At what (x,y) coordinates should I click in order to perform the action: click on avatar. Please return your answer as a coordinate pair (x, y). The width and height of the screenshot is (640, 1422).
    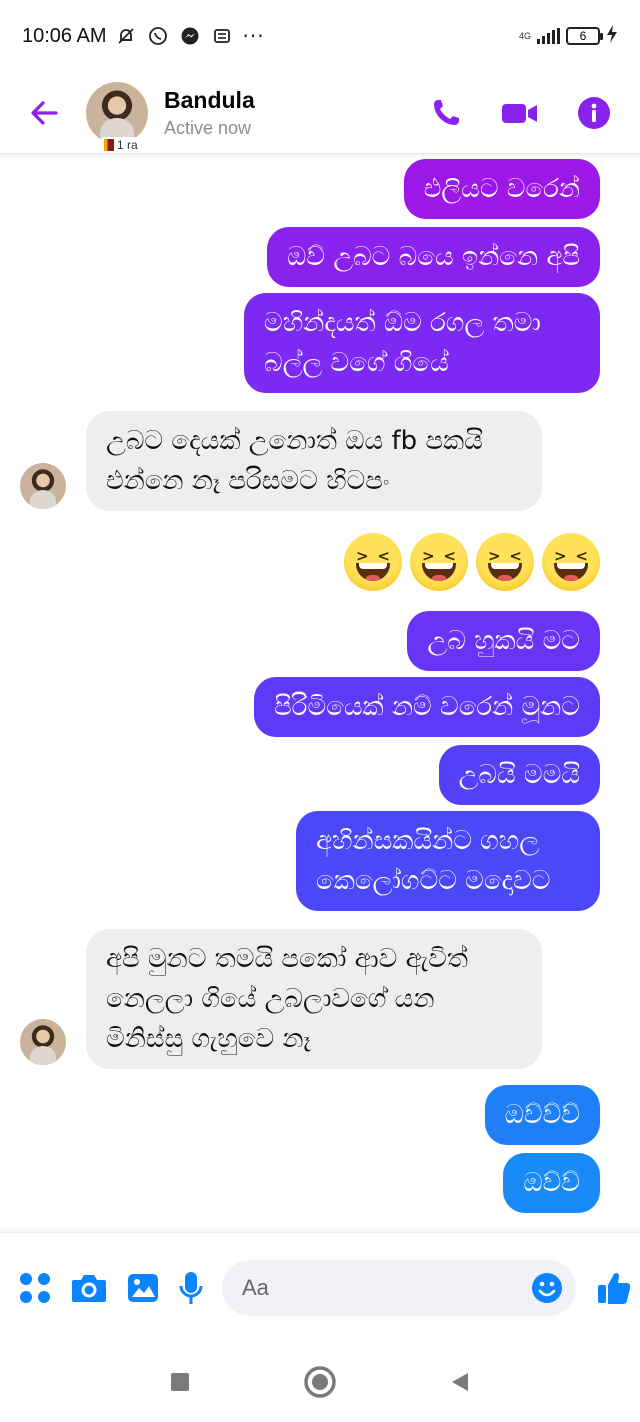
    Looking at the image, I should click on (117, 112).